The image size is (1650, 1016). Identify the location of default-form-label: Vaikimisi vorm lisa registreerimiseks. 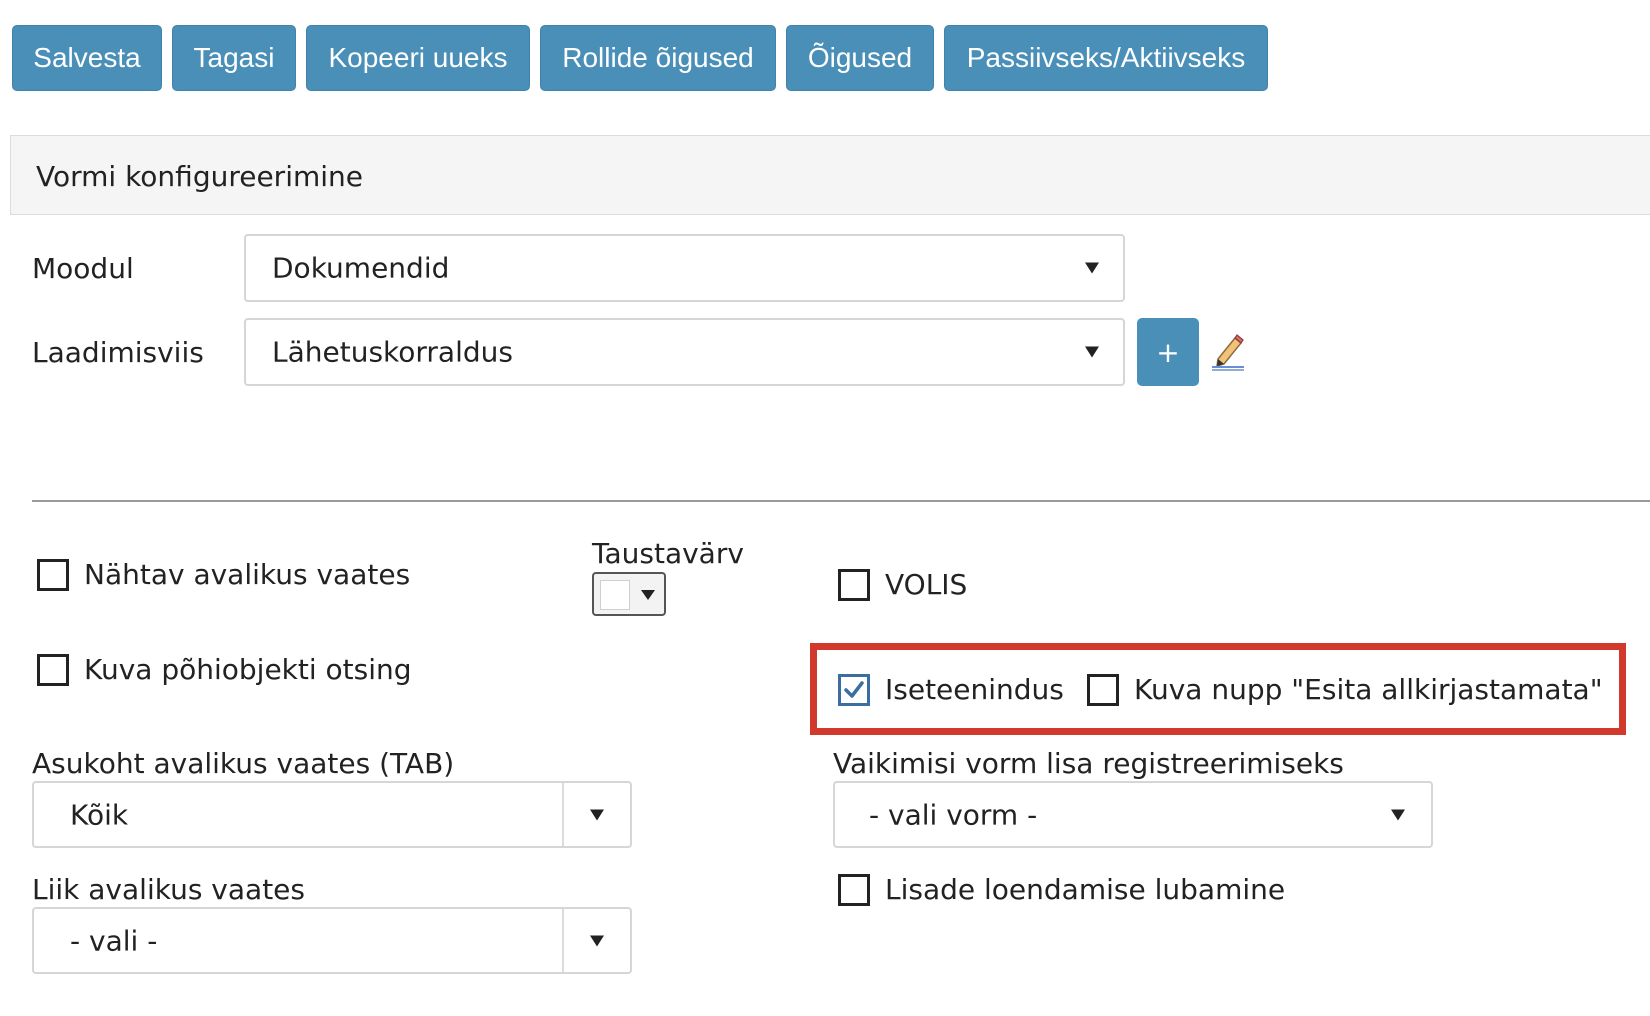
(1088, 763).